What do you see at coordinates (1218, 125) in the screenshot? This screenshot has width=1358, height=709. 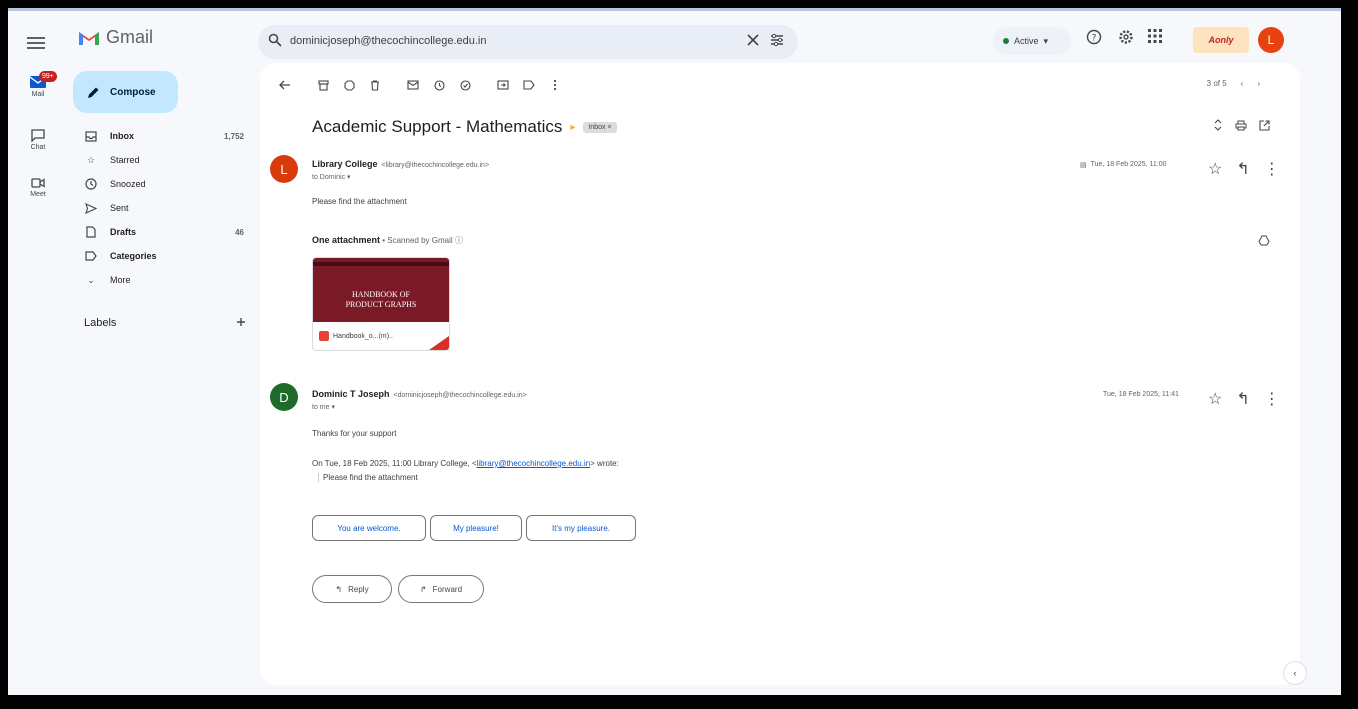 I see `expand-all-icon` at bounding box center [1218, 125].